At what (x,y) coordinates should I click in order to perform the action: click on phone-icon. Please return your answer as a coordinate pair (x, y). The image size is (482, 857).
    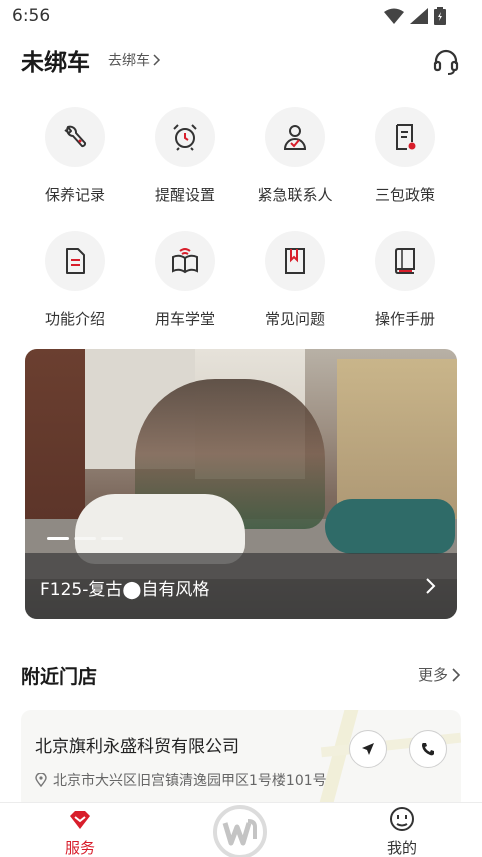
    Looking at the image, I should click on (428, 749).